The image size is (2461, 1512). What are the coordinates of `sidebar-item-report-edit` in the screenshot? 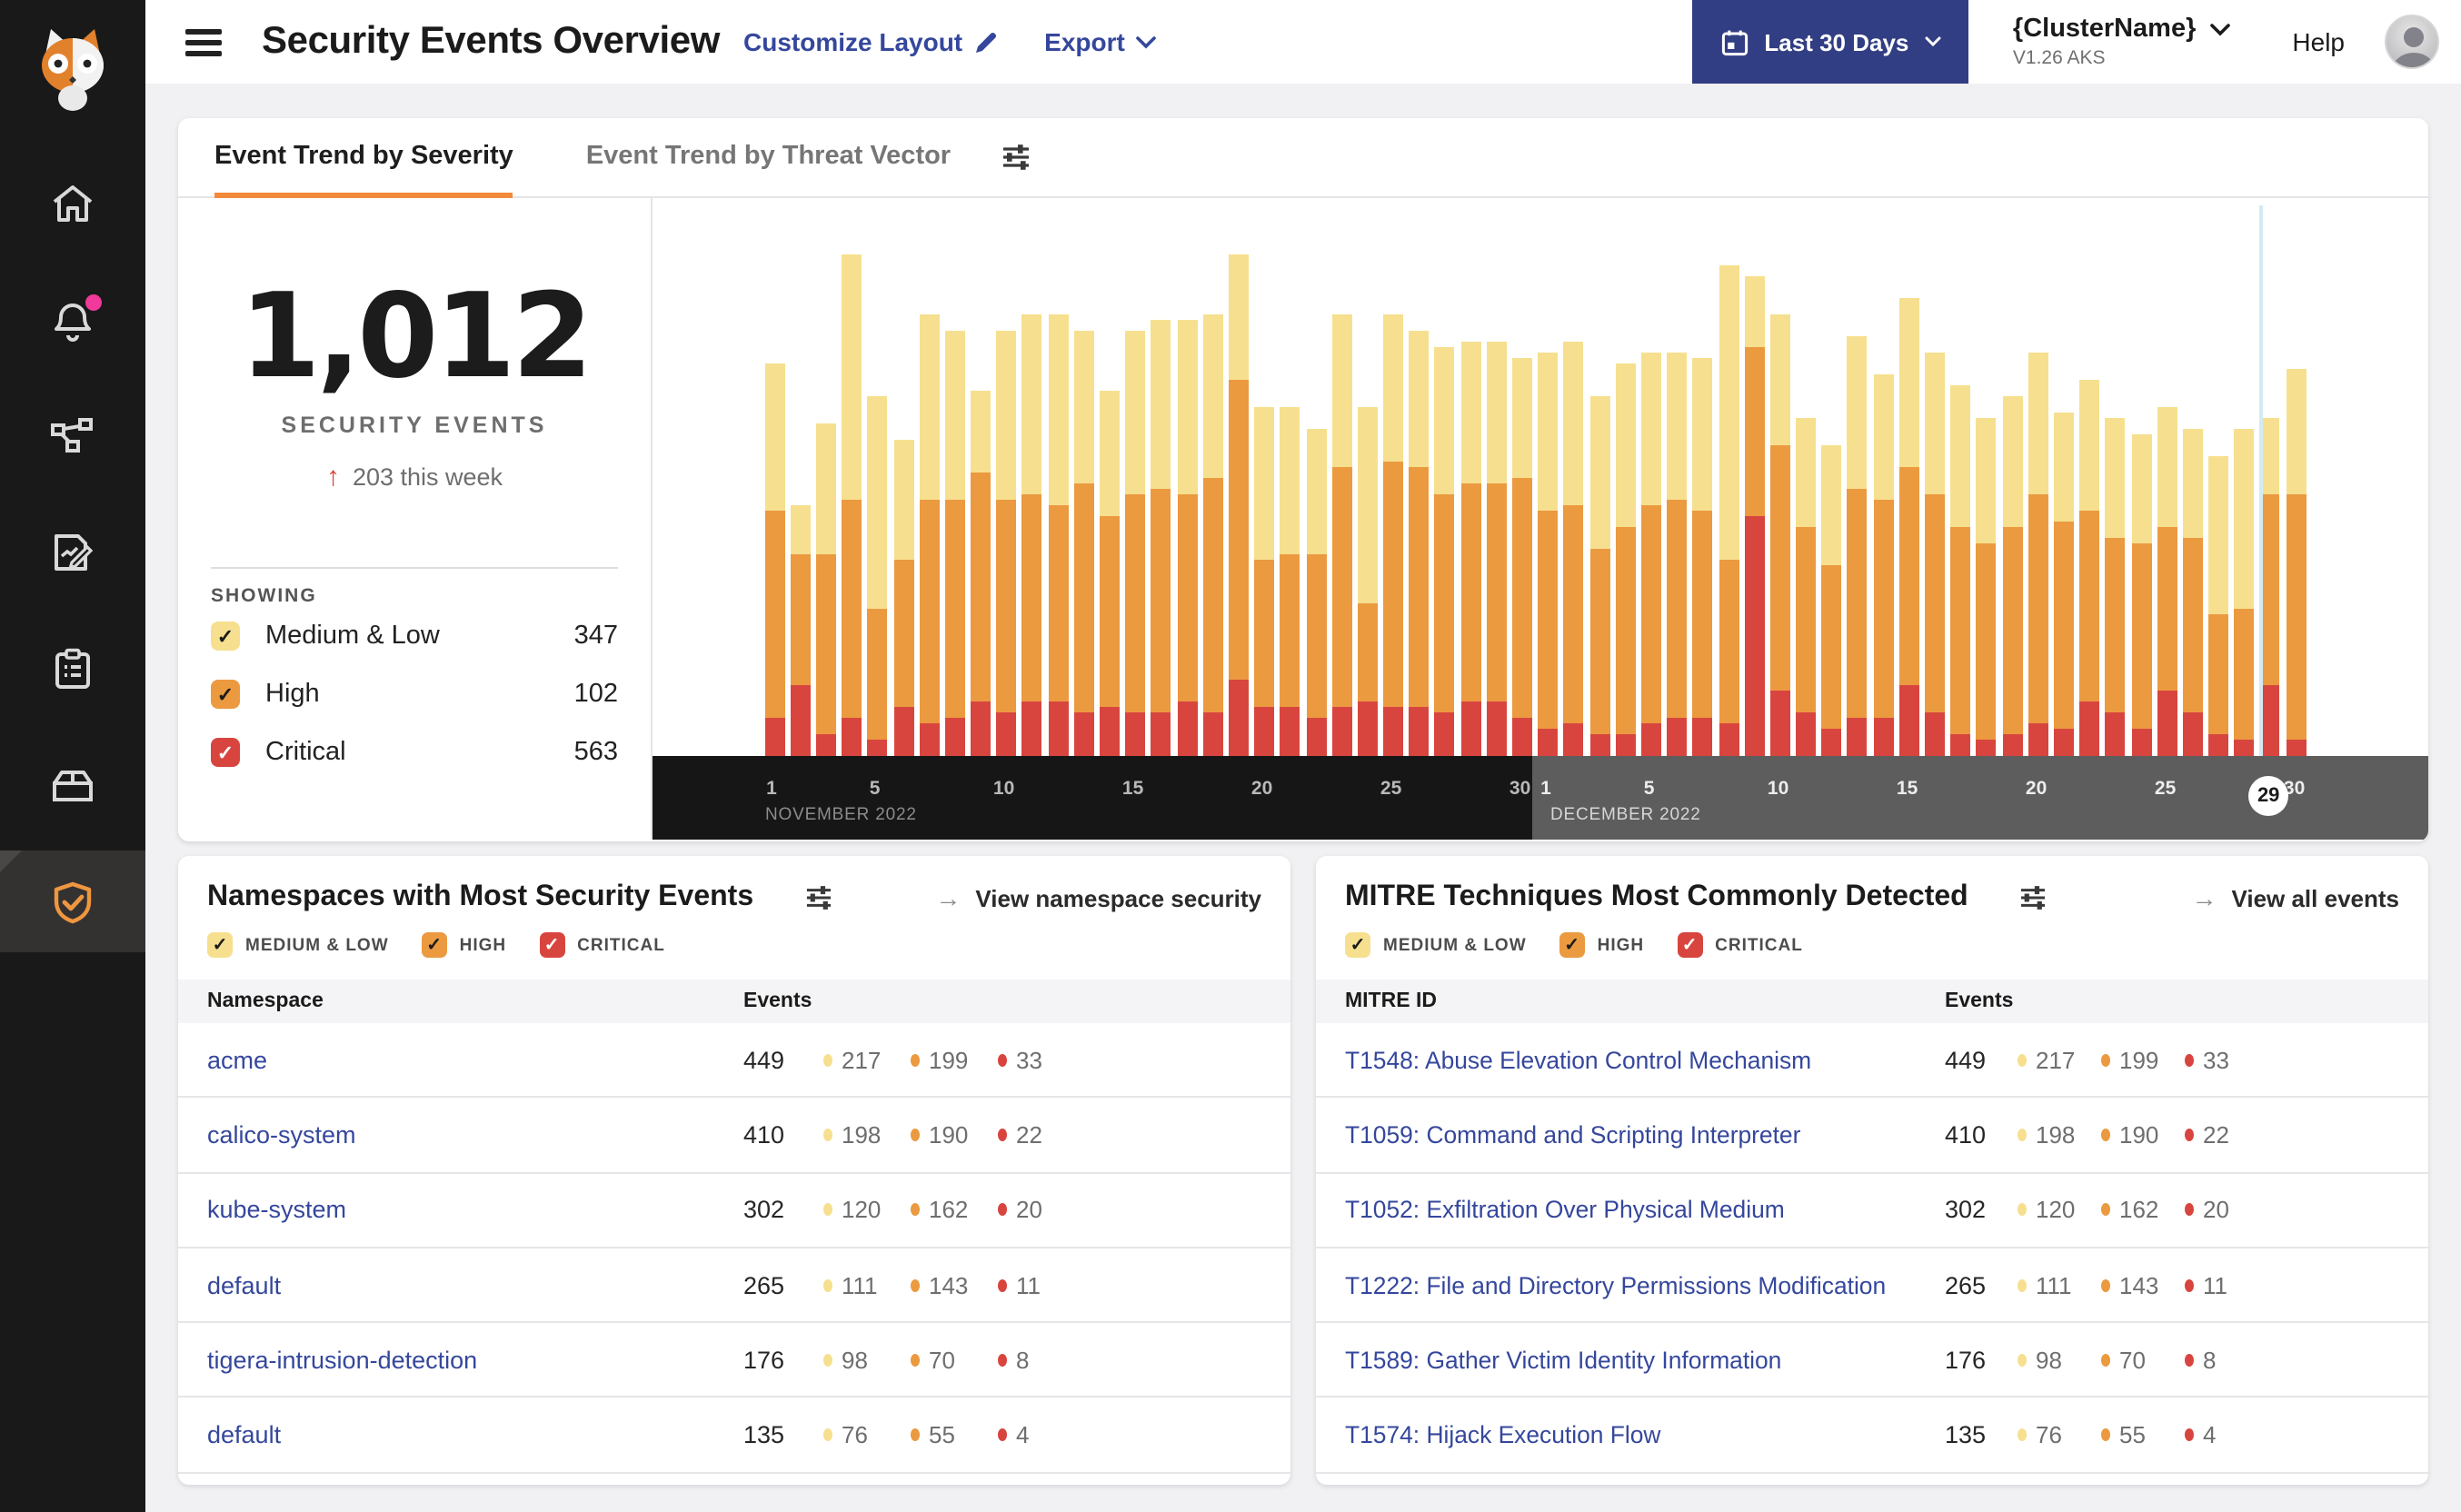 It's located at (72, 552).